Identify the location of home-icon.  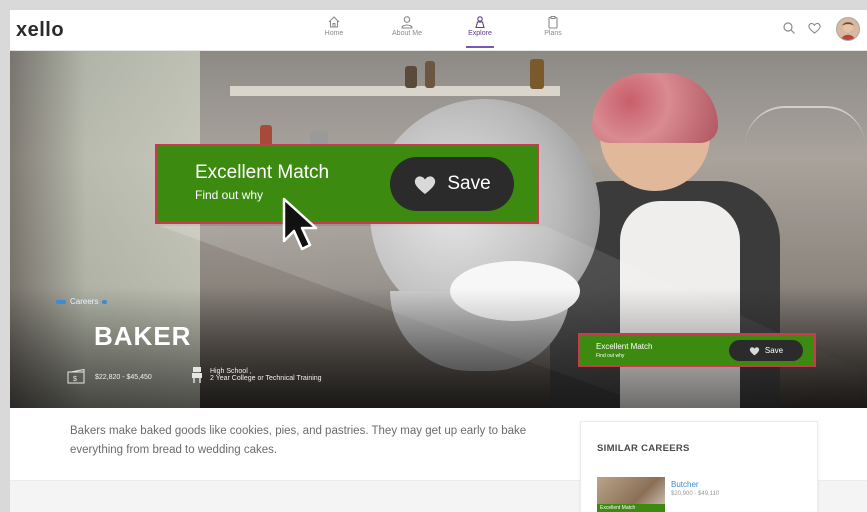
(334, 22).